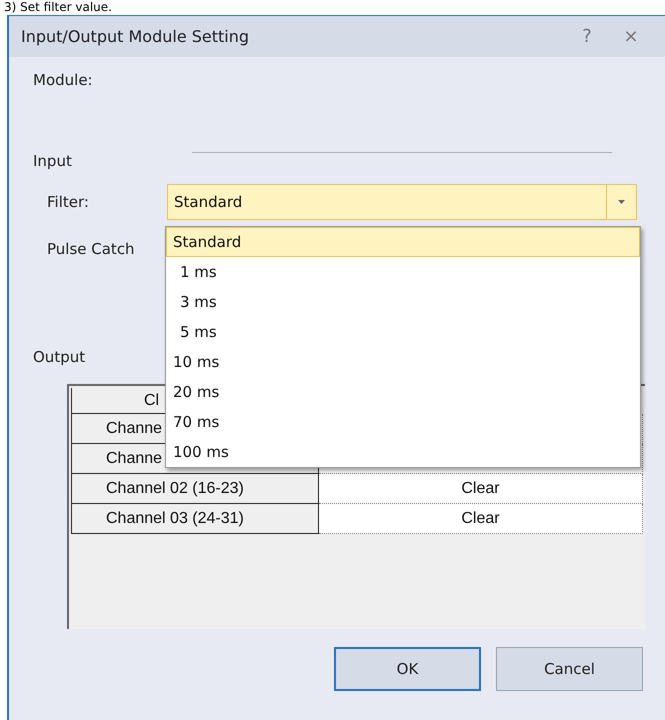 The image size is (665, 720). I want to click on section-title: Output, so click(59, 357).